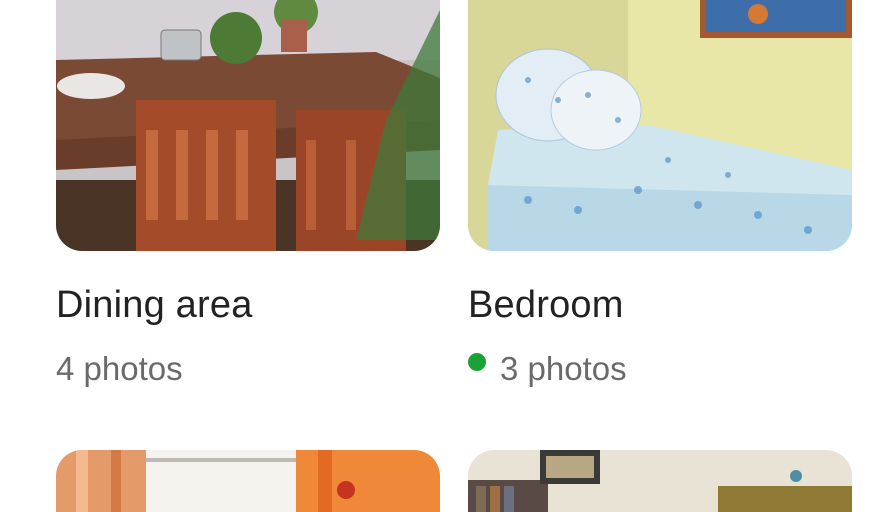  What do you see at coordinates (563, 368) in the screenshot?
I see `photo-count-text: 3 photos` at bounding box center [563, 368].